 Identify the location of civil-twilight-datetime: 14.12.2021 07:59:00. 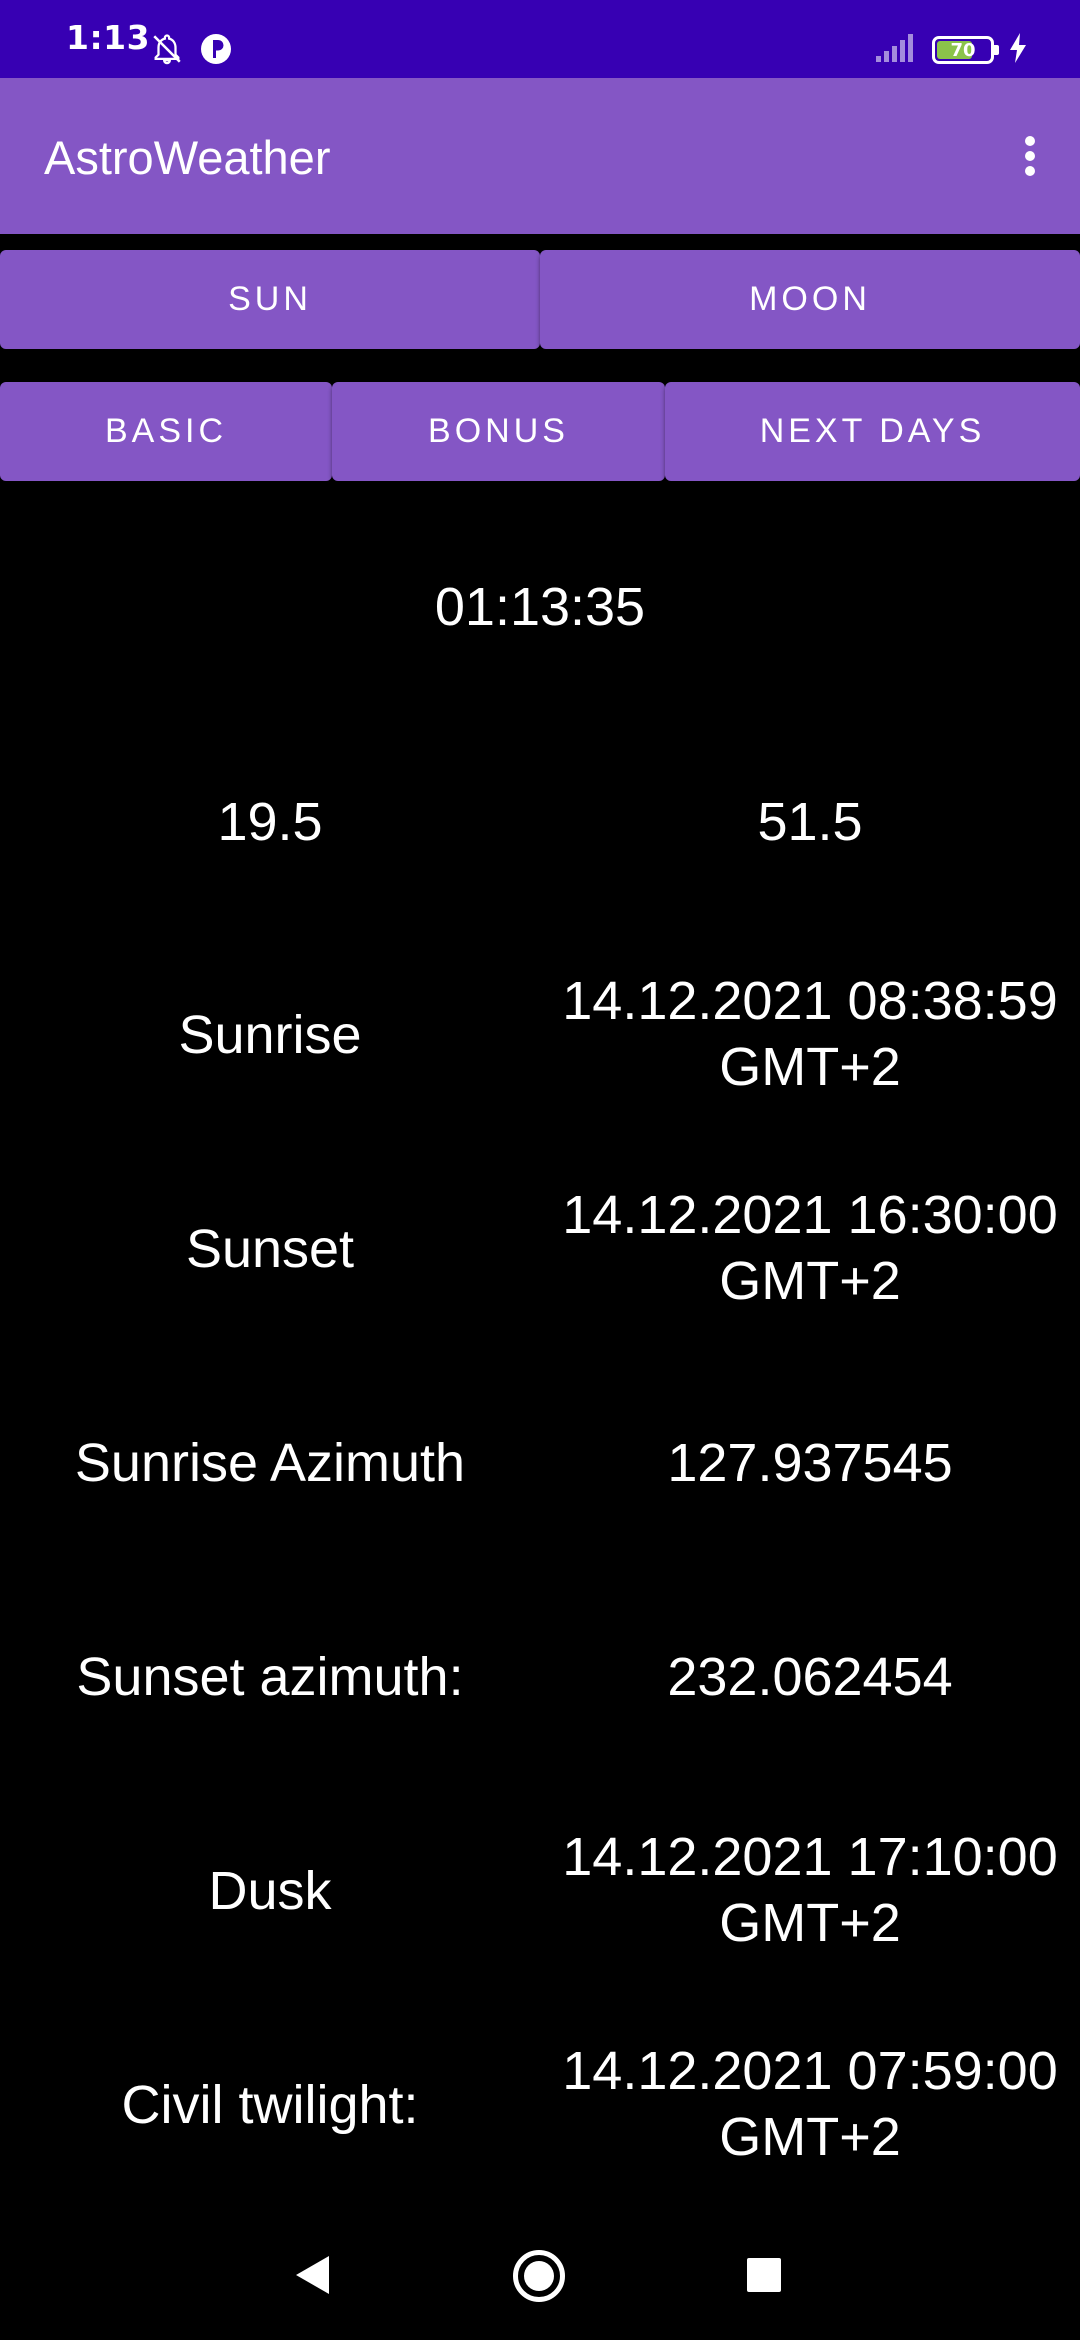
(810, 2071).